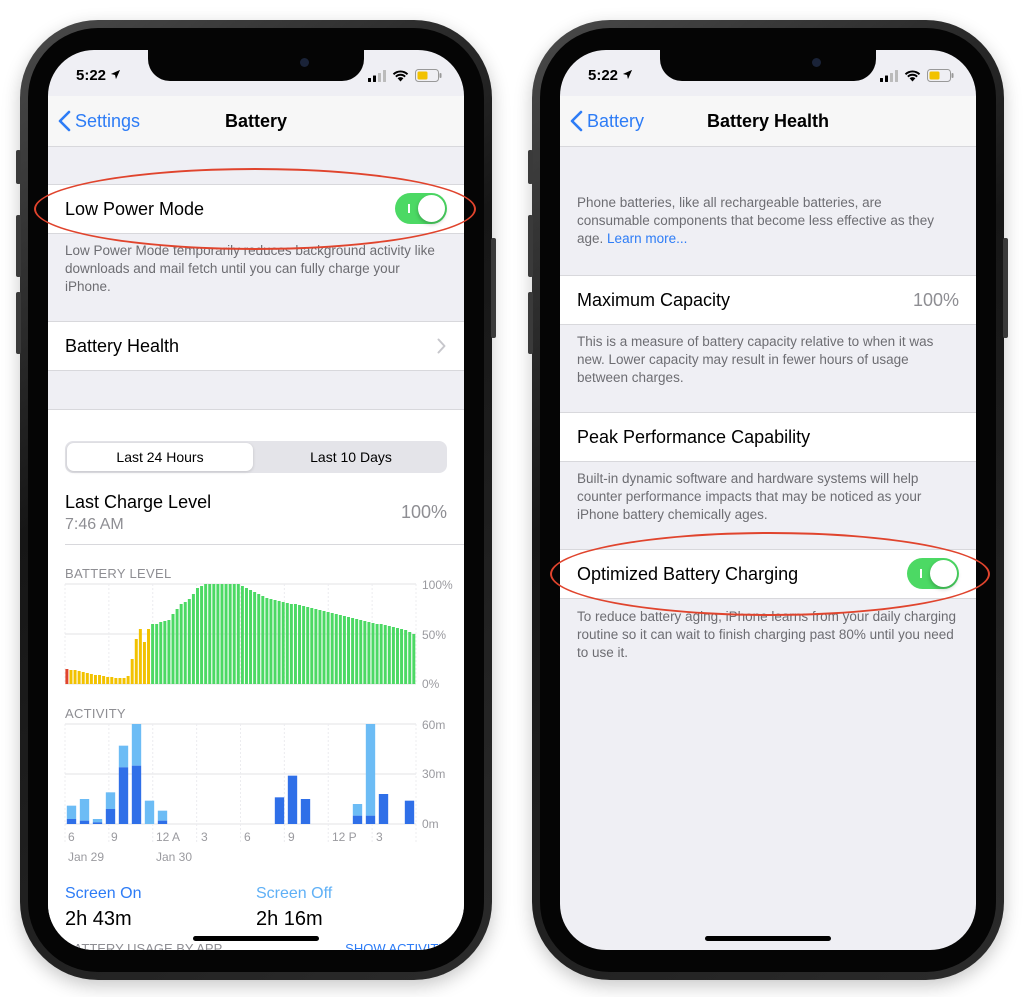 The height and width of the screenshot is (997, 1024). I want to click on battery-health-label: Battery Health, so click(122, 346).